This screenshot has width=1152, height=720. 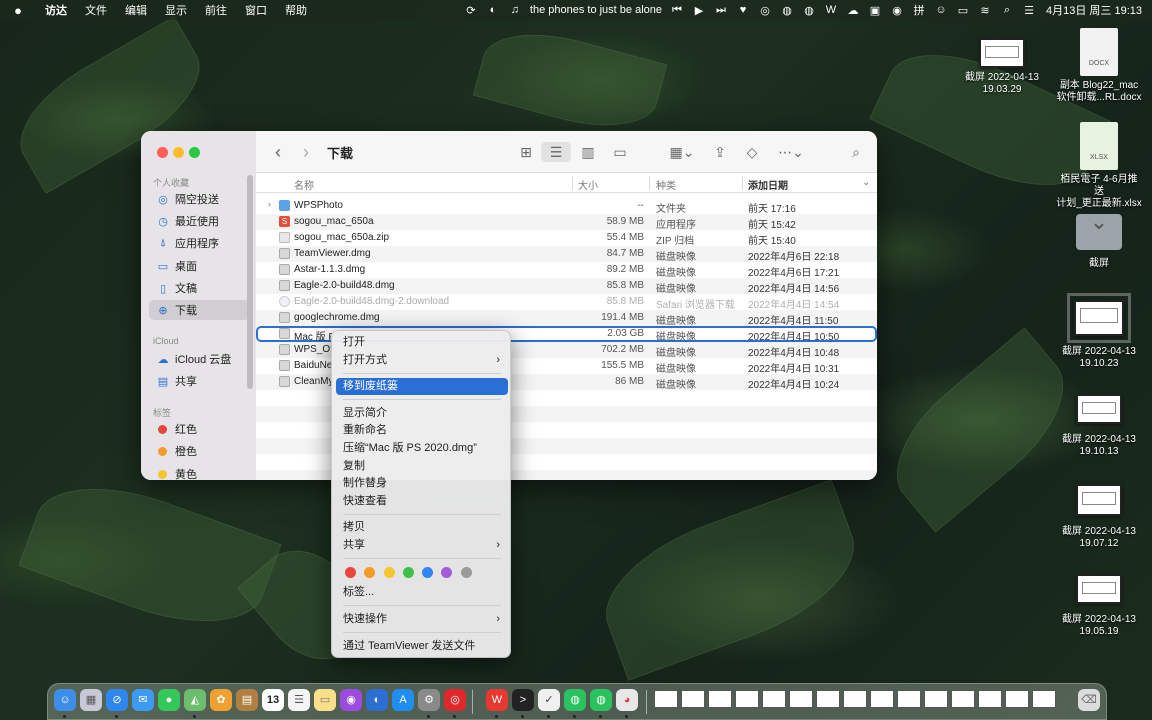 What do you see at coordinates (199, 221) in the screenshot?
I see `sidebar-item-recents: ◷ 最近使用` at bounding box center [199, 221].